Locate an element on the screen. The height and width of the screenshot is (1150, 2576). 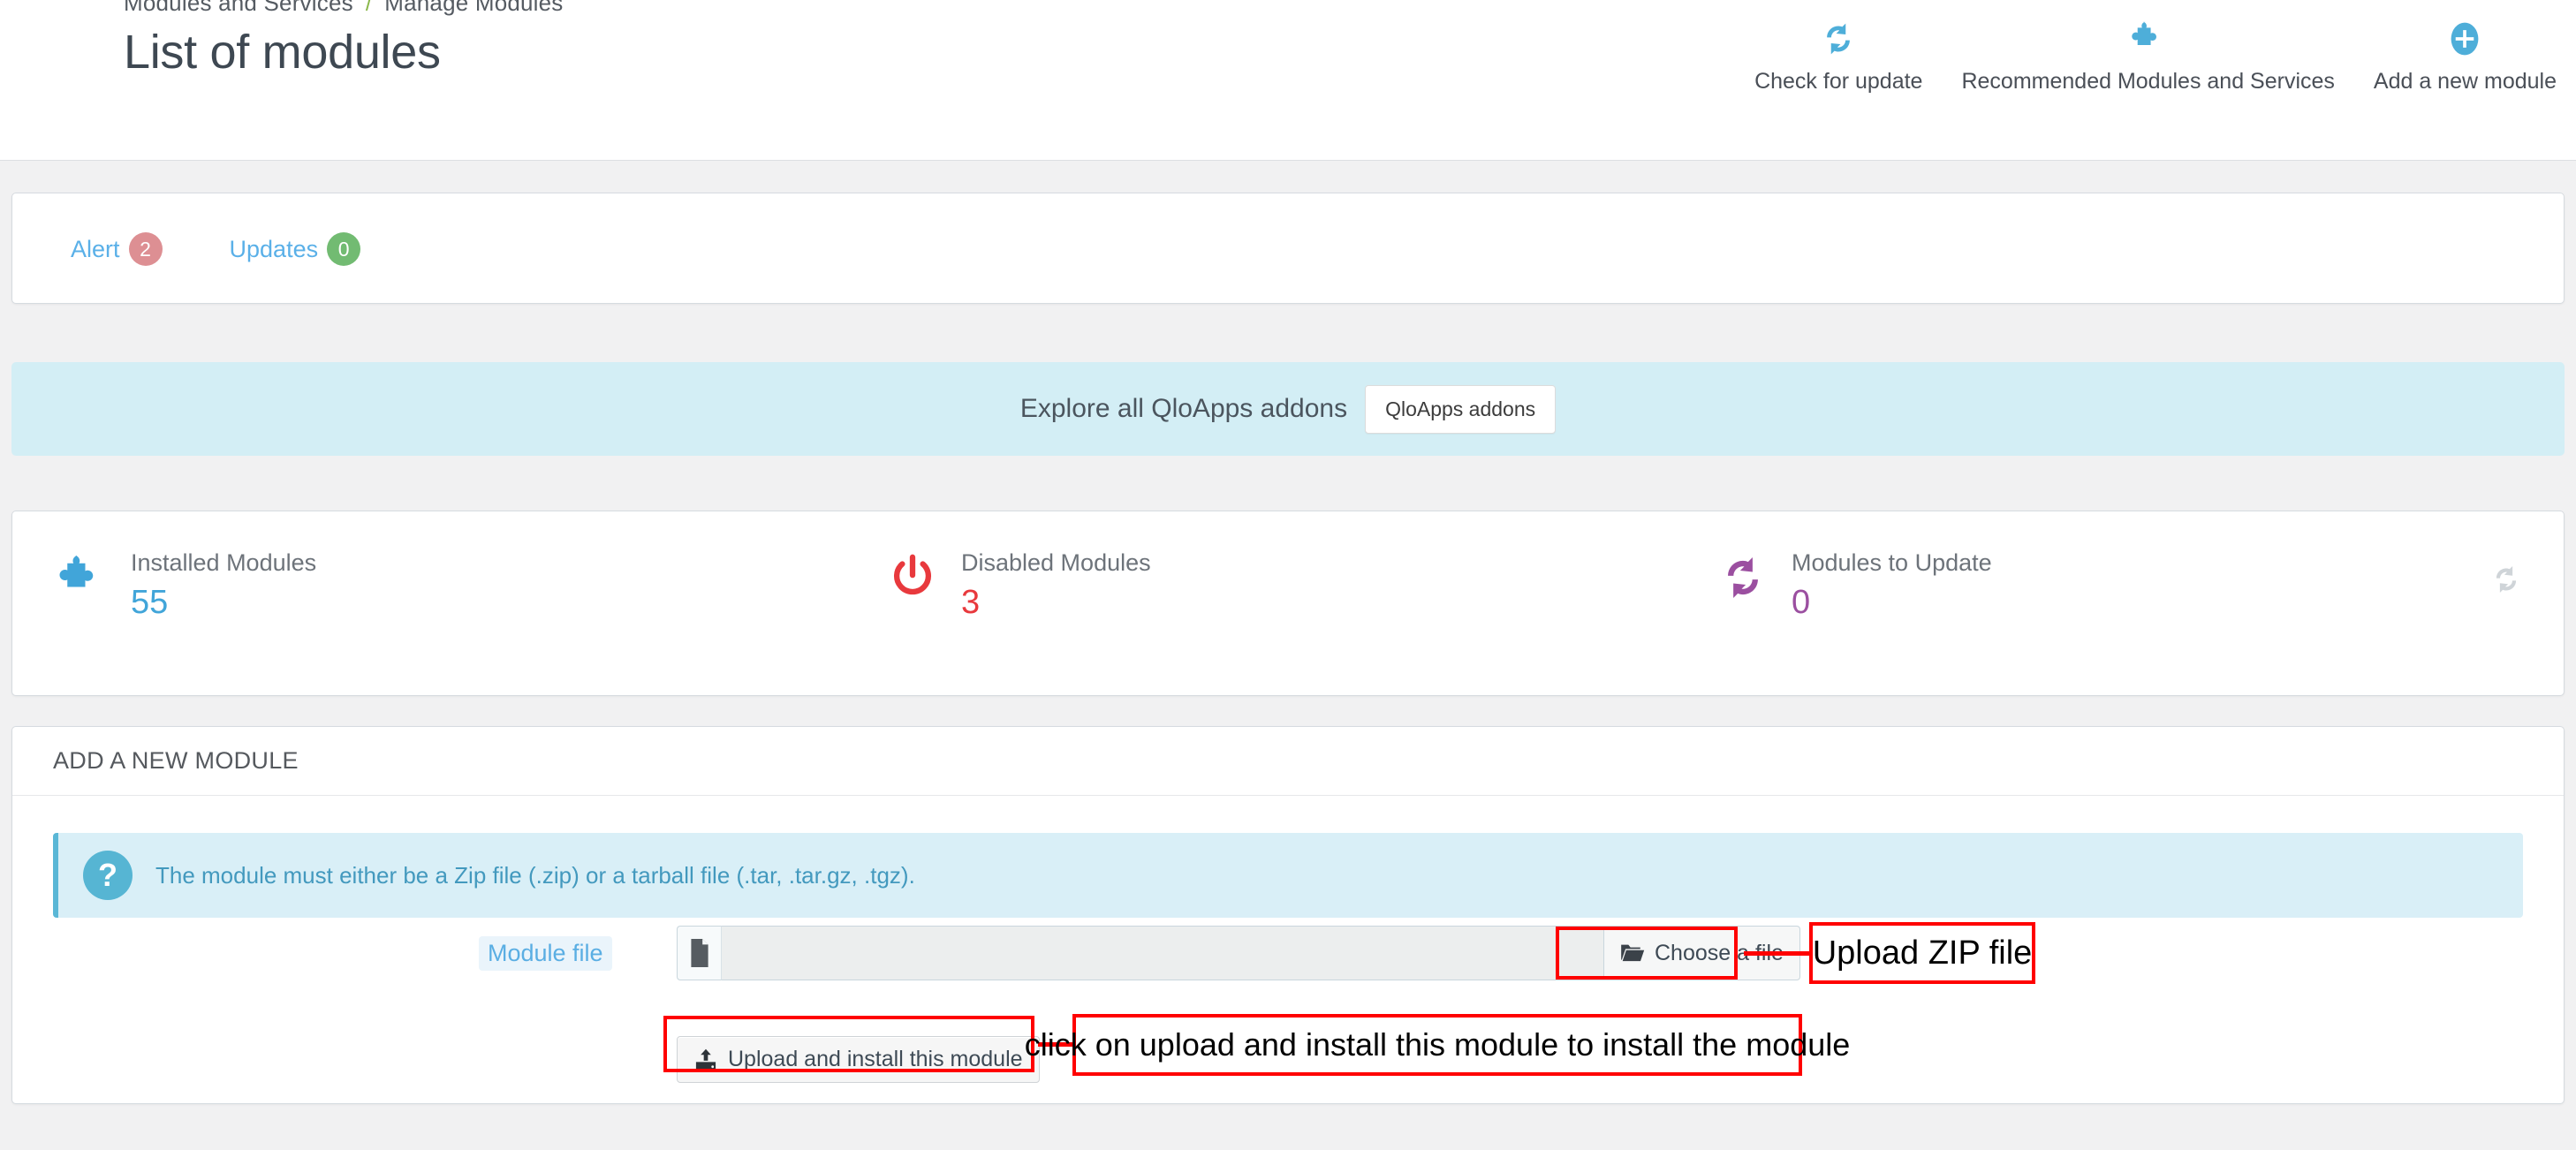
folder-open-icon is located at coordinates (1633, 953).